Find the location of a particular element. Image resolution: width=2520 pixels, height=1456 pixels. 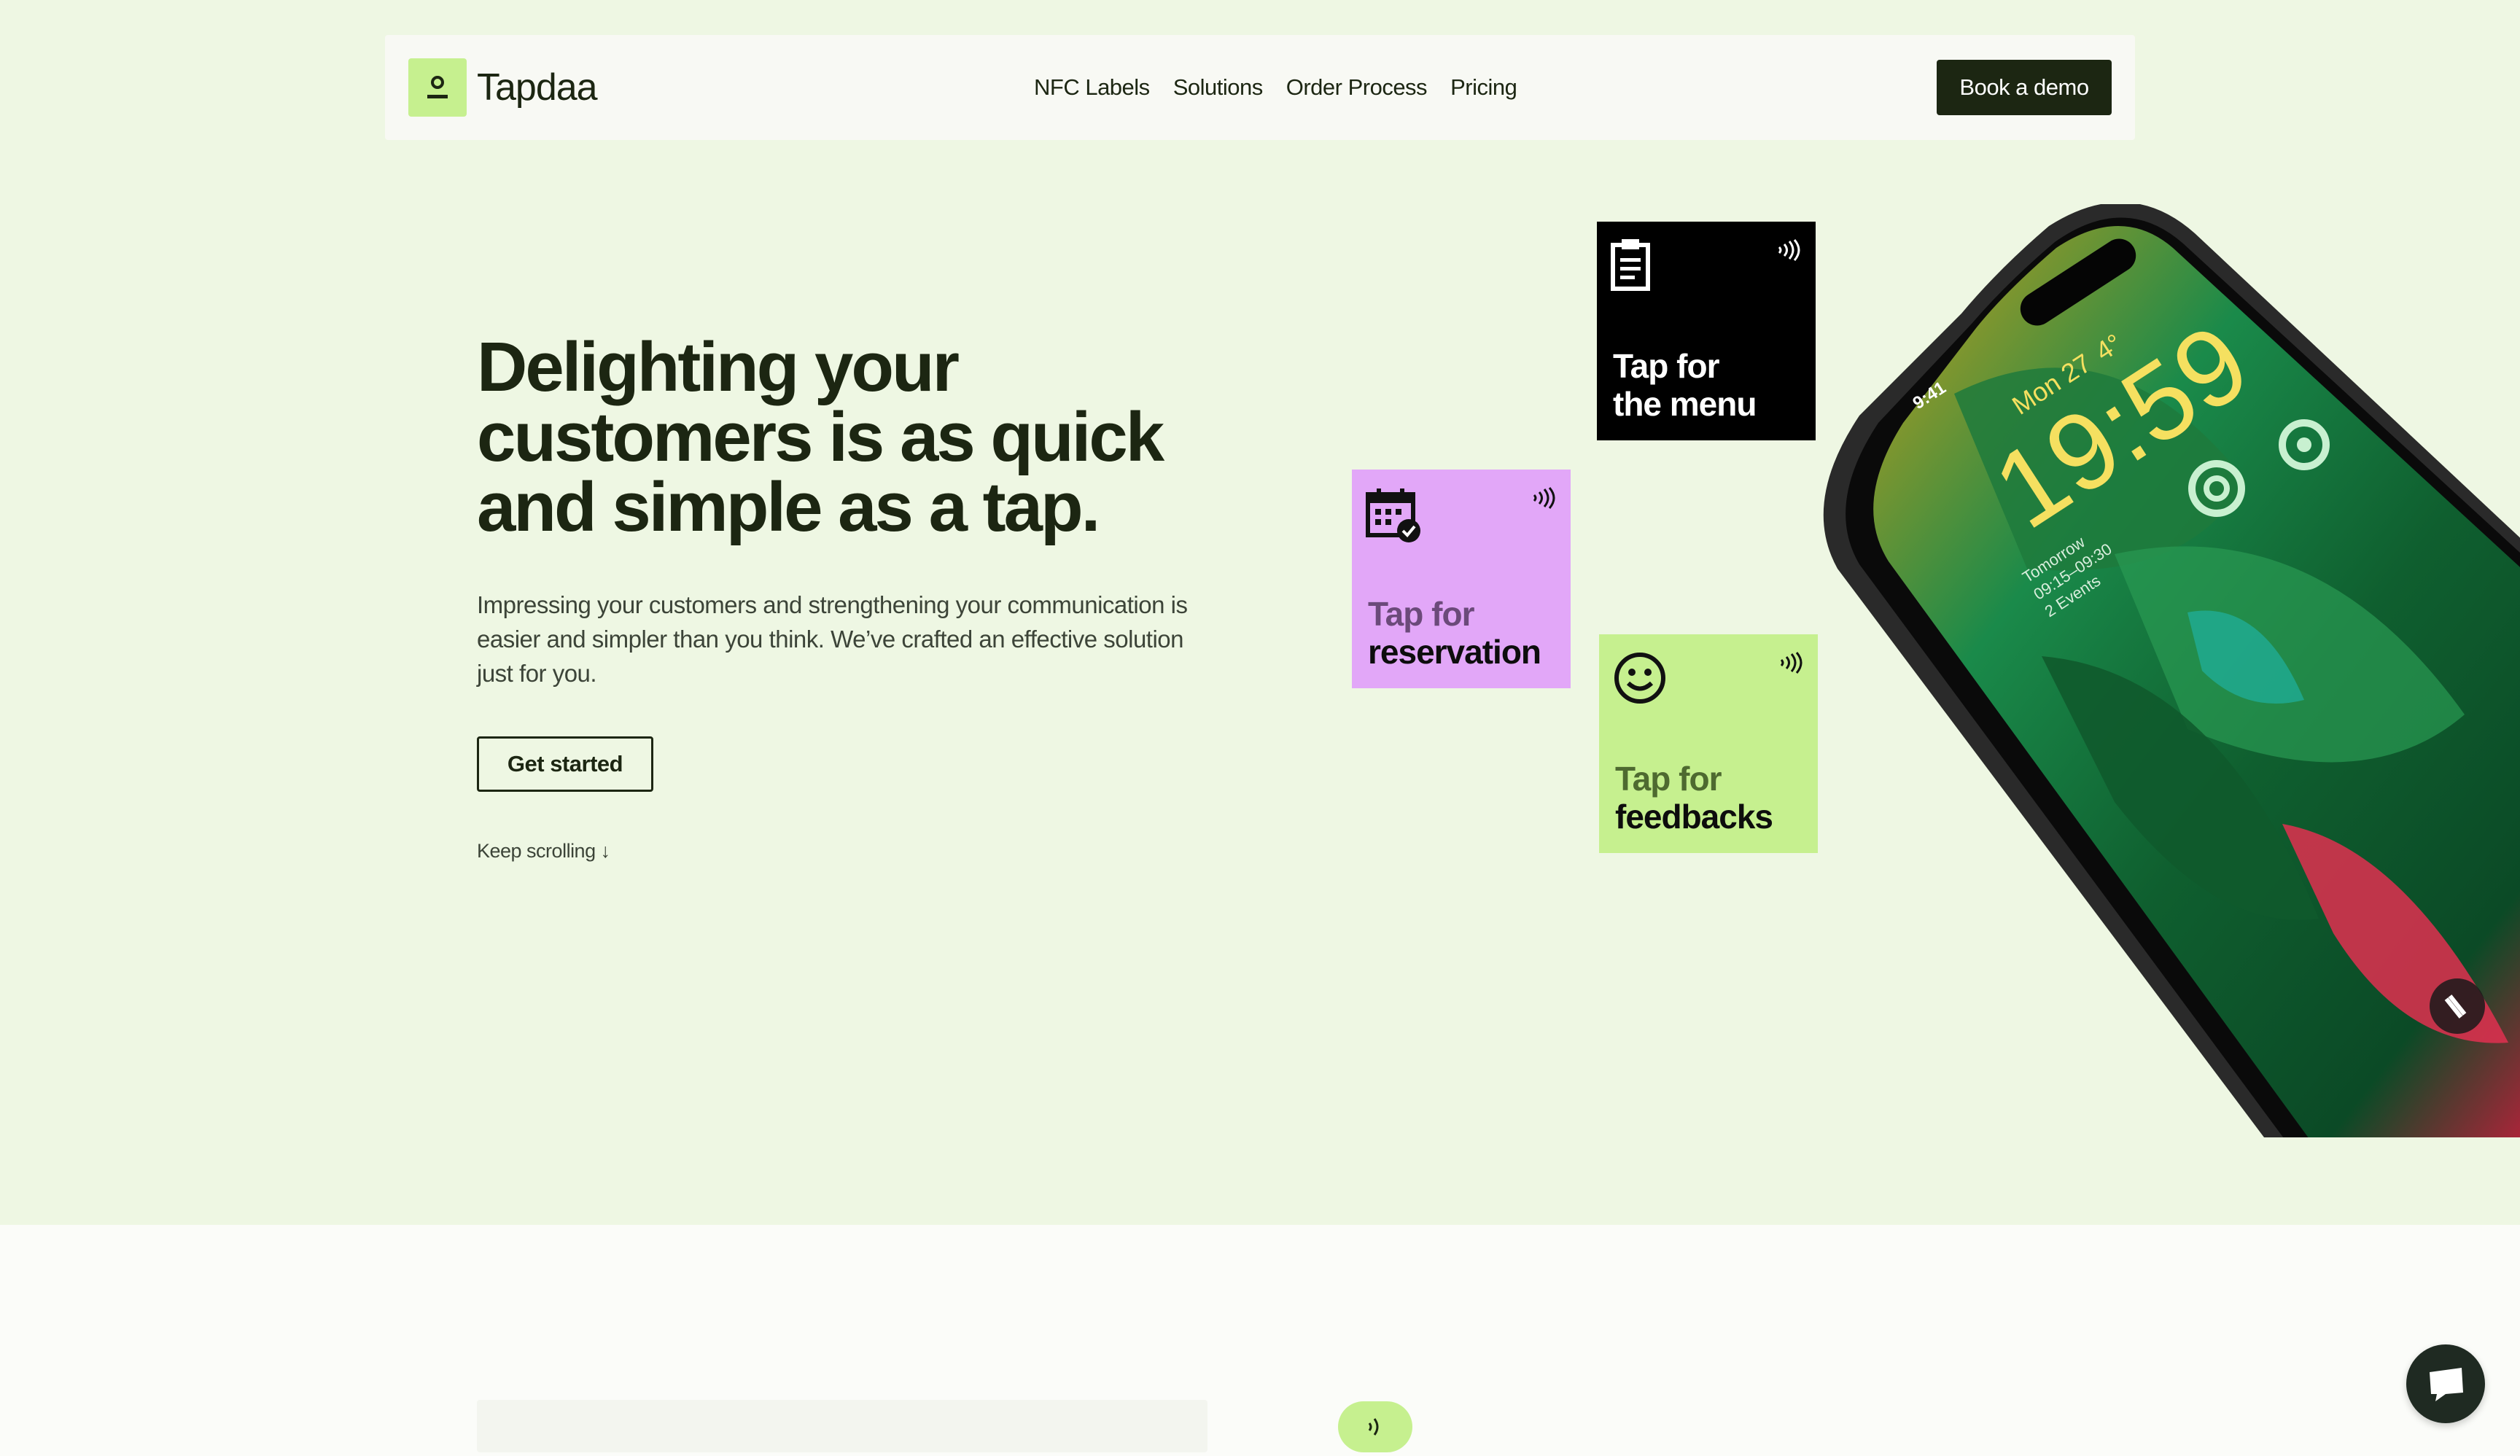

card-title: Tap for feedbacks is located at coordinates (1694, 798).